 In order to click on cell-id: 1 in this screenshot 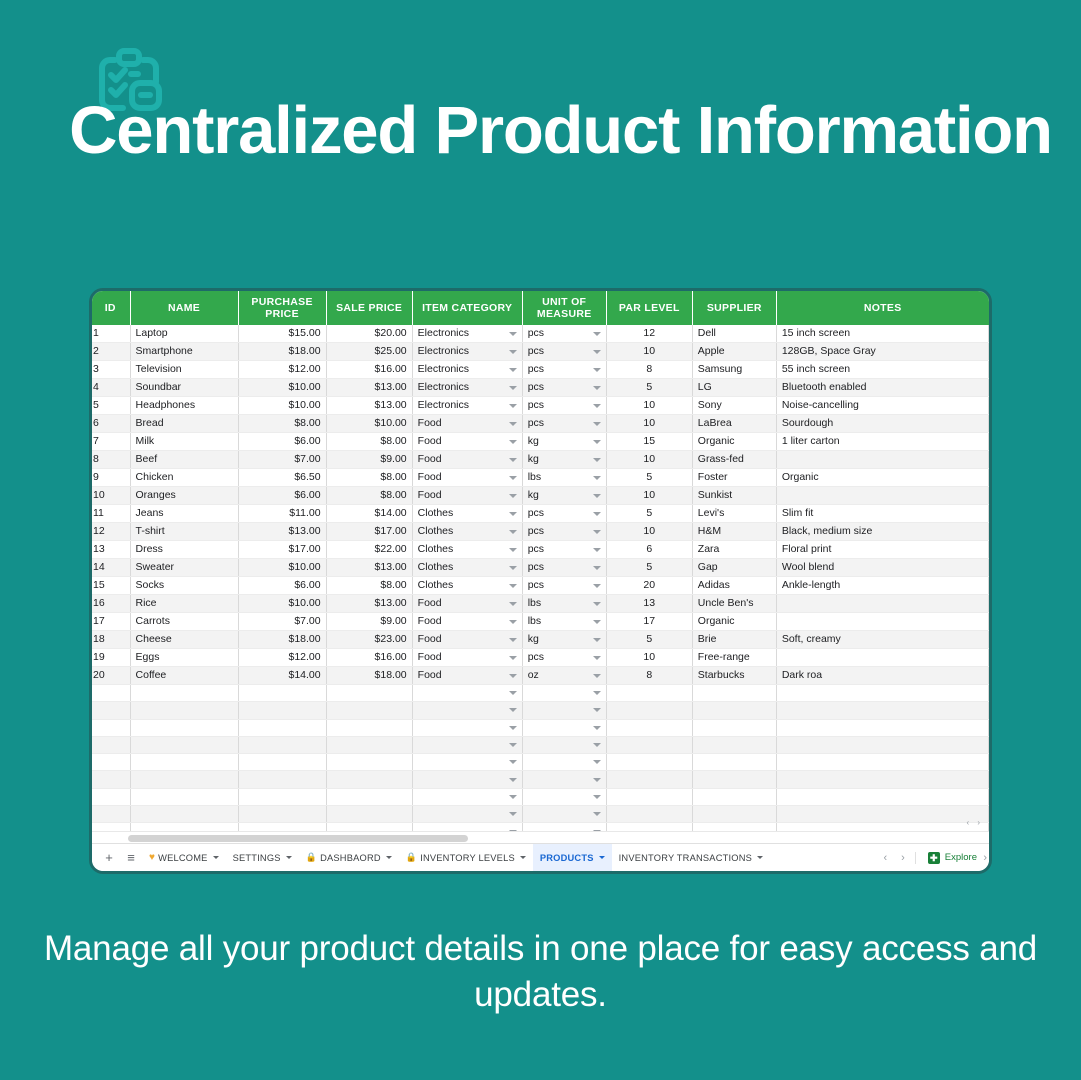, I will do `click(111, 334)`.